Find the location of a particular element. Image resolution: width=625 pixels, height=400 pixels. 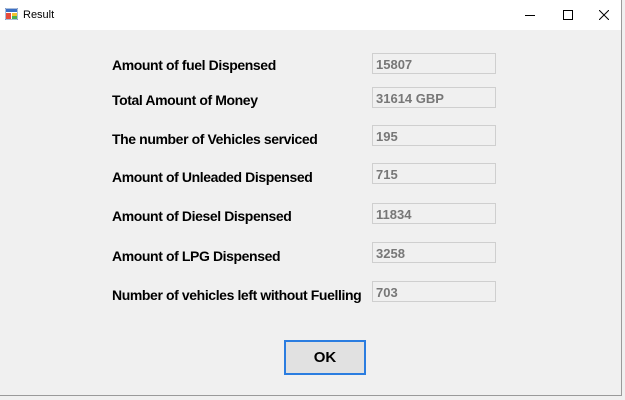

vehicles-serviced-label: The number of Vehicles serviced is located at coordinates (215, 139).